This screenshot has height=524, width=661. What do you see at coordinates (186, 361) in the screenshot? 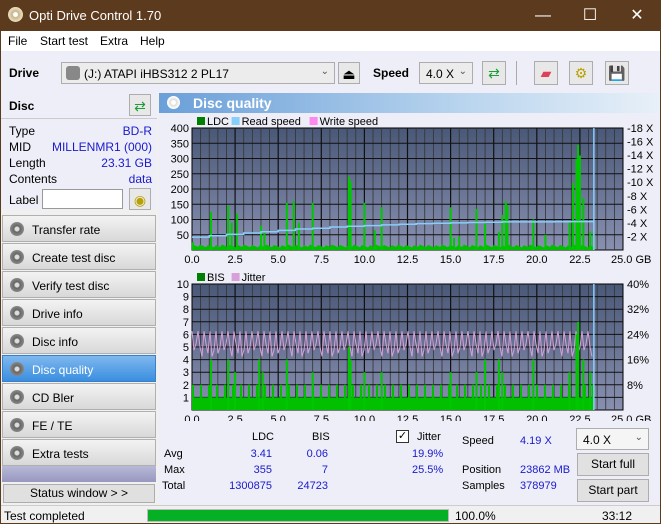
I see `y-tick-label: 4` at bounding box center [186, 361].